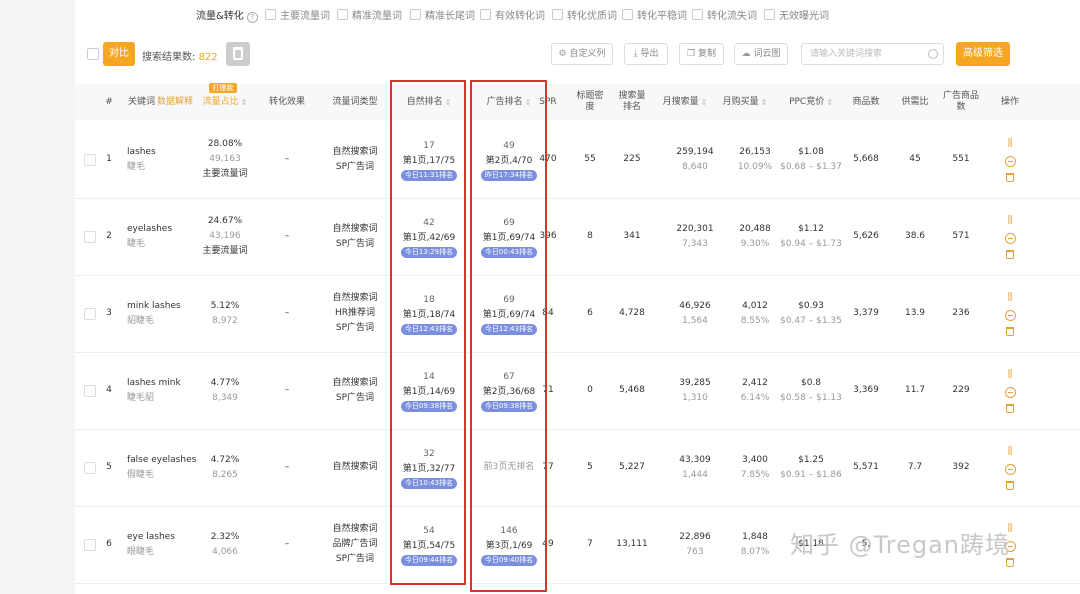 This screenshot has height=594, width=1080. I want to click on supply-demand-cell: 45, so click(915, 159).